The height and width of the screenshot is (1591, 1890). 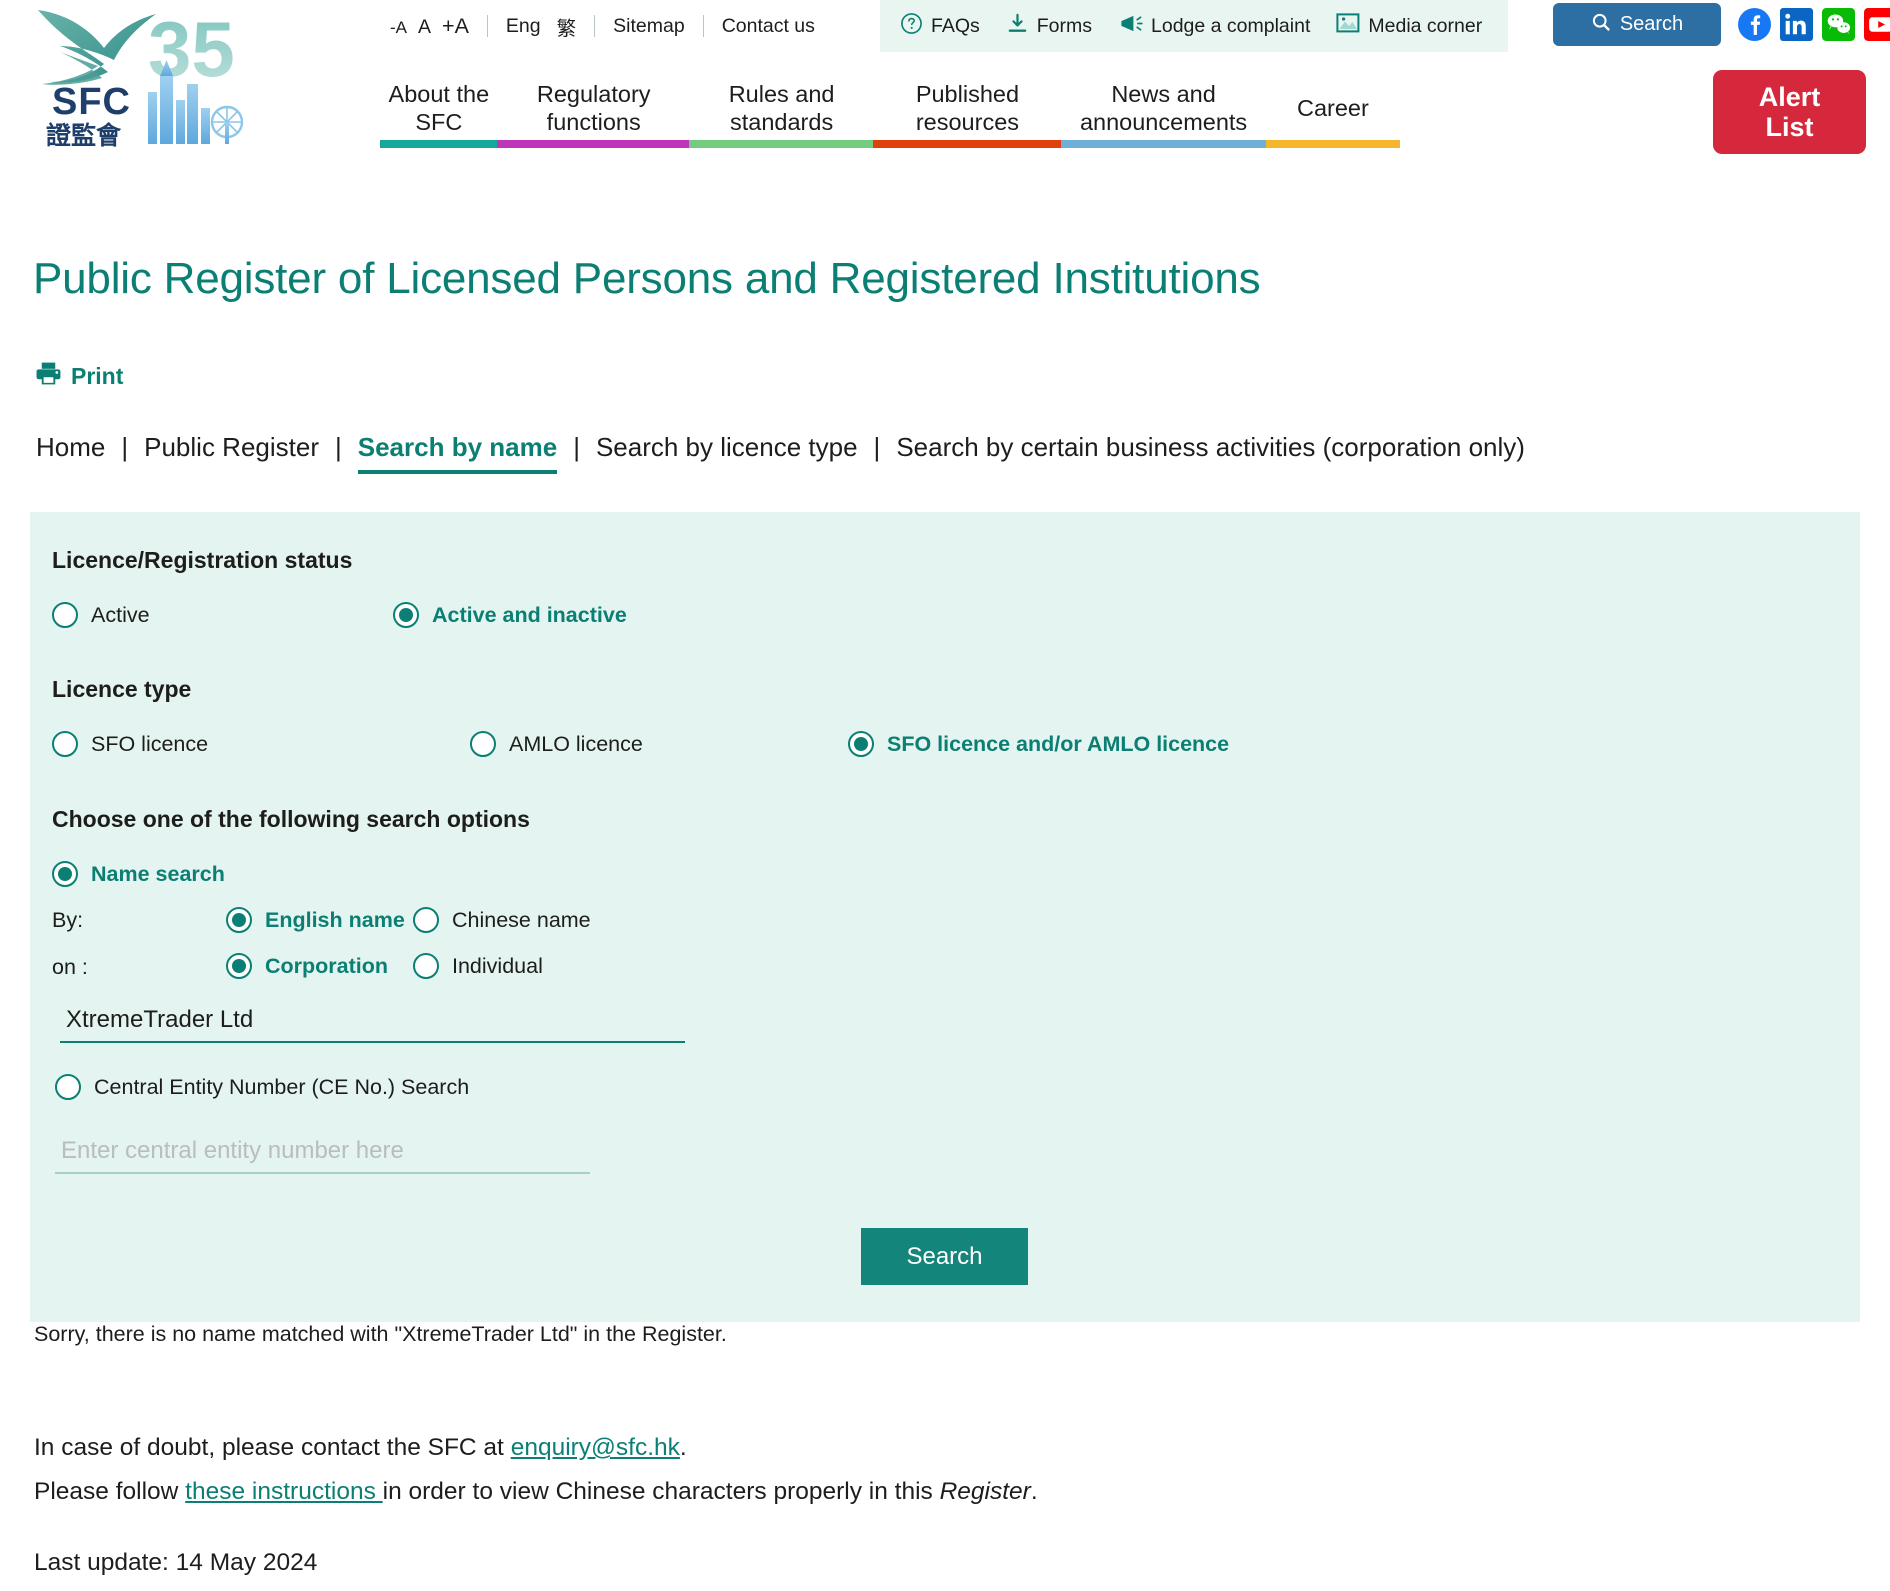 What do you see at coordinates (455, 26) in the screenshot?
I see `font-increase-button: +A` at bounding box center [455, 26].